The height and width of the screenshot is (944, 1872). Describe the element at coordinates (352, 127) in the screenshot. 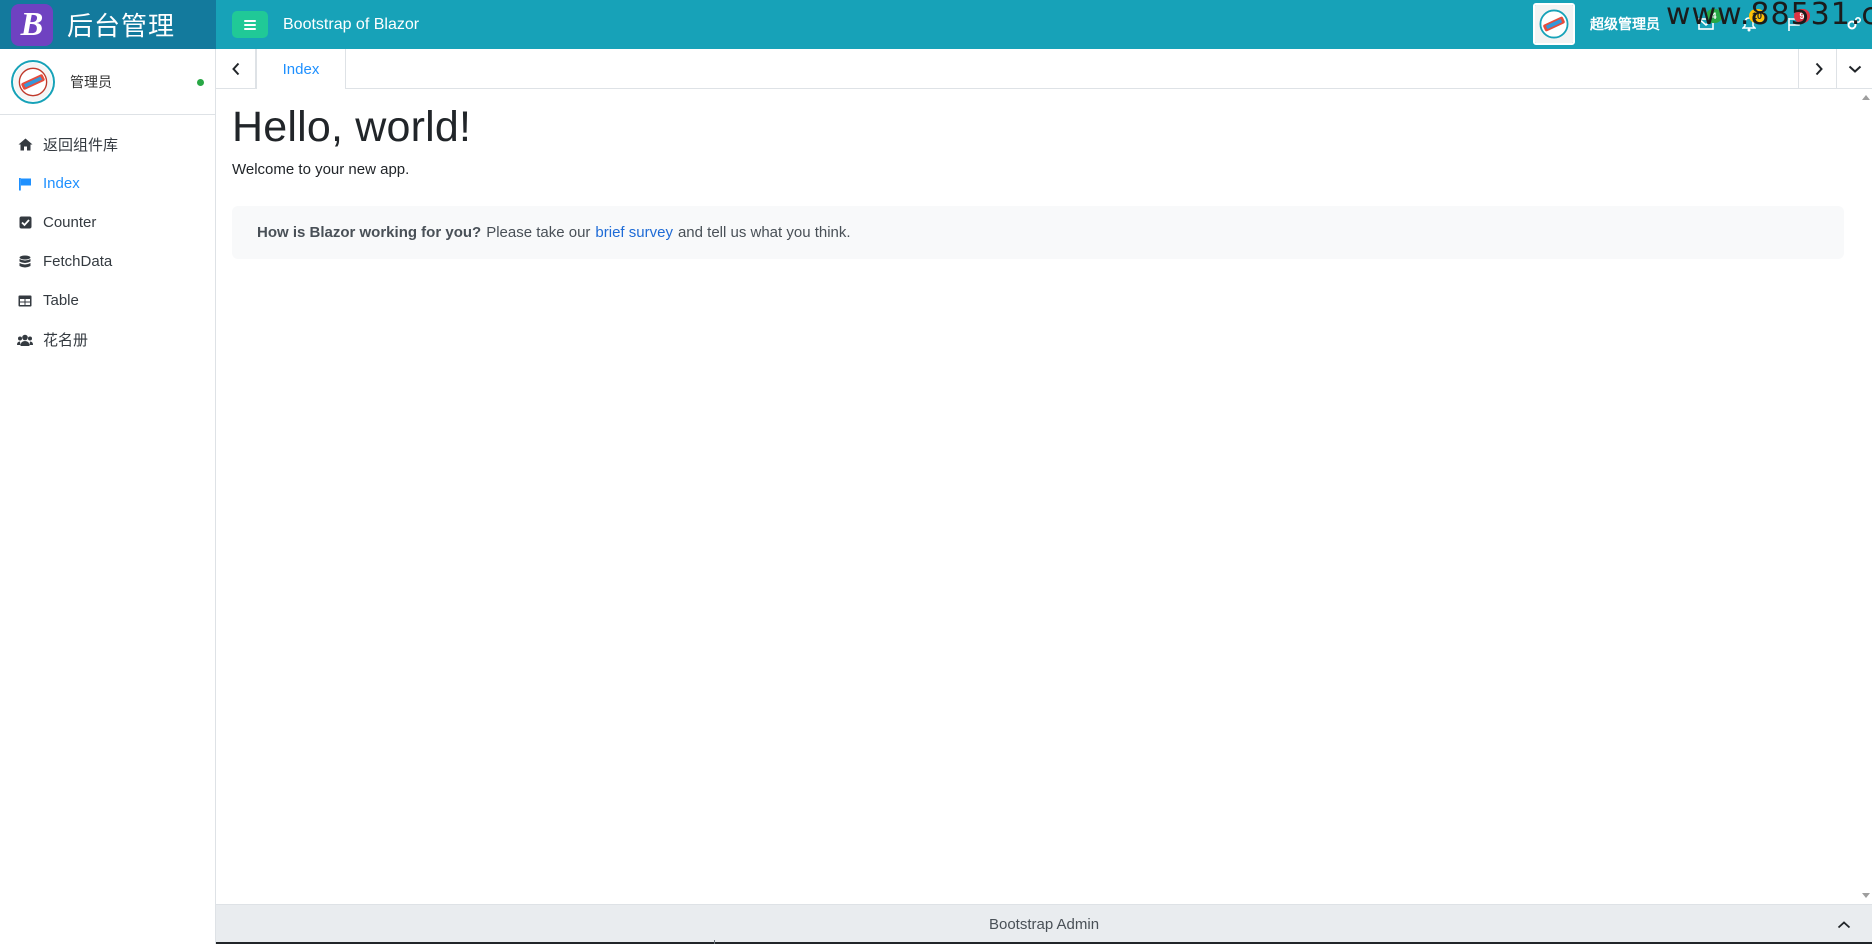

I see `page-title: Hello, world!` at that location.